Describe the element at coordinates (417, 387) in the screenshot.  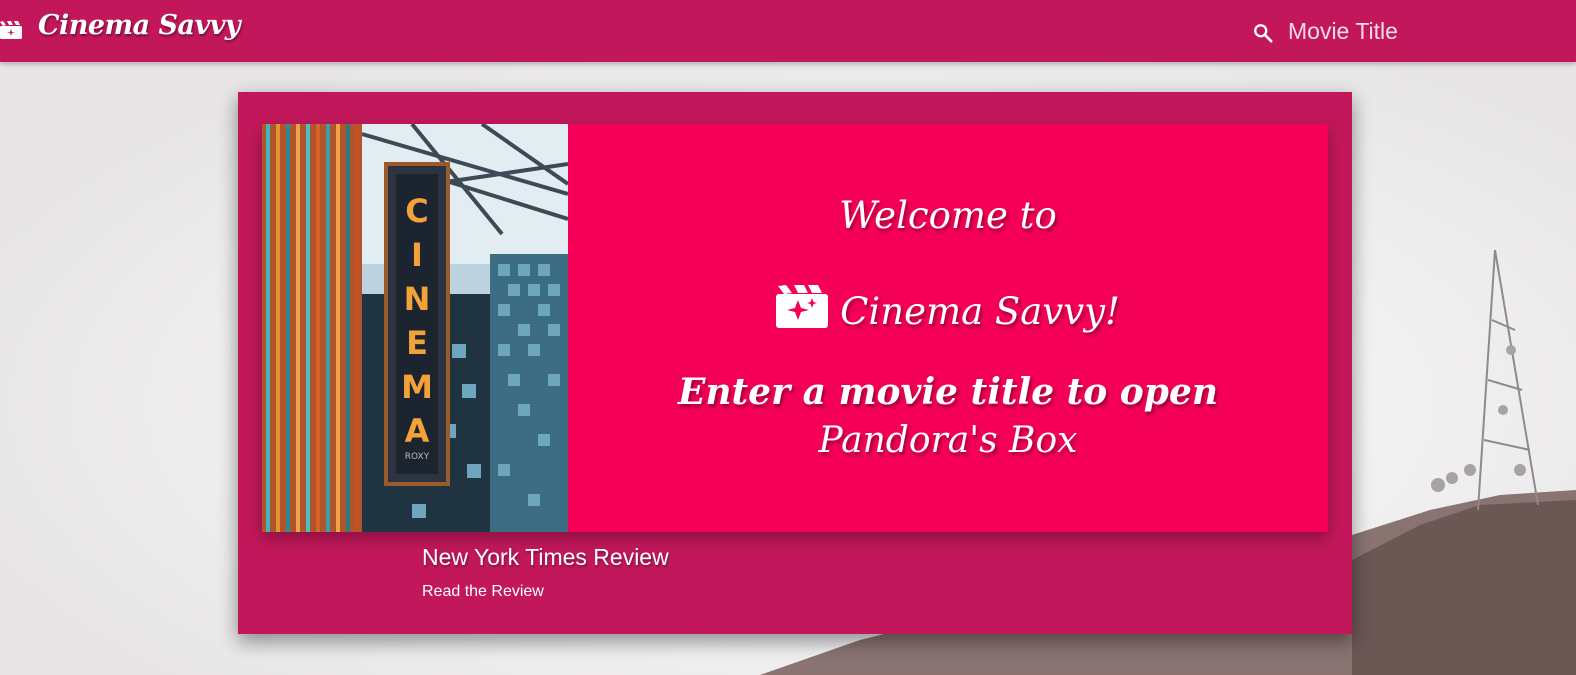
I see `svg-text: M` at that location.